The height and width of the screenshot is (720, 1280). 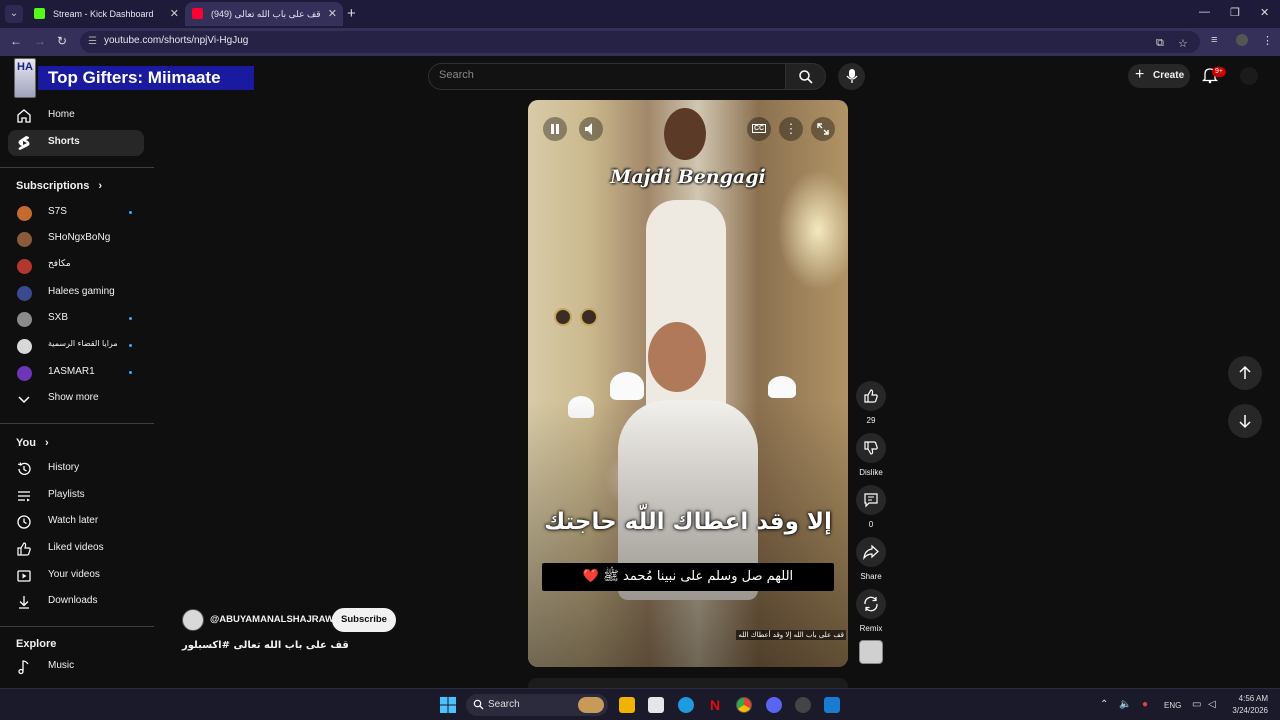 What do you see at coordinates (1235, 12) in the screenshot?
I see `restore-icon: ❐` at bounding box center [1235, 12].